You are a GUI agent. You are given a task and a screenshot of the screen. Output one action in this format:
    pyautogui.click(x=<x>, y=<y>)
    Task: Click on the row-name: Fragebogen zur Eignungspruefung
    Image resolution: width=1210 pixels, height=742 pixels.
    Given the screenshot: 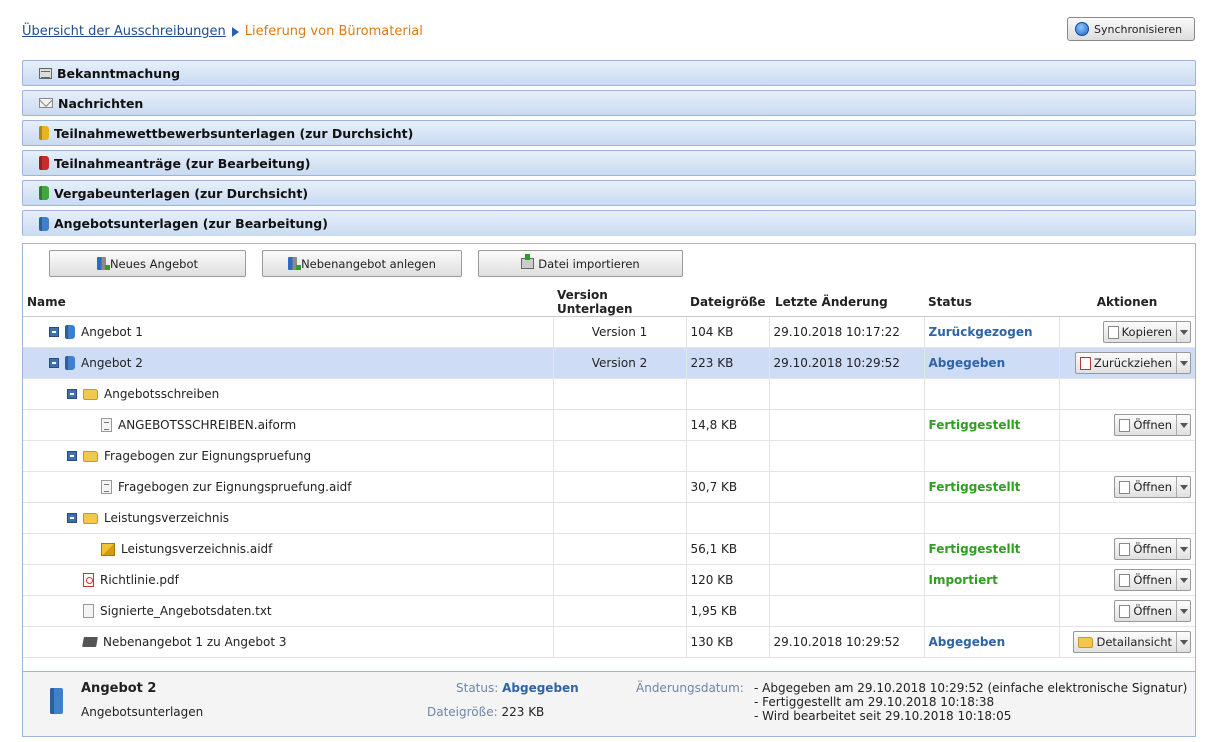 What is the action you would take?
    pyautogui.click(x=208, y=456)
    